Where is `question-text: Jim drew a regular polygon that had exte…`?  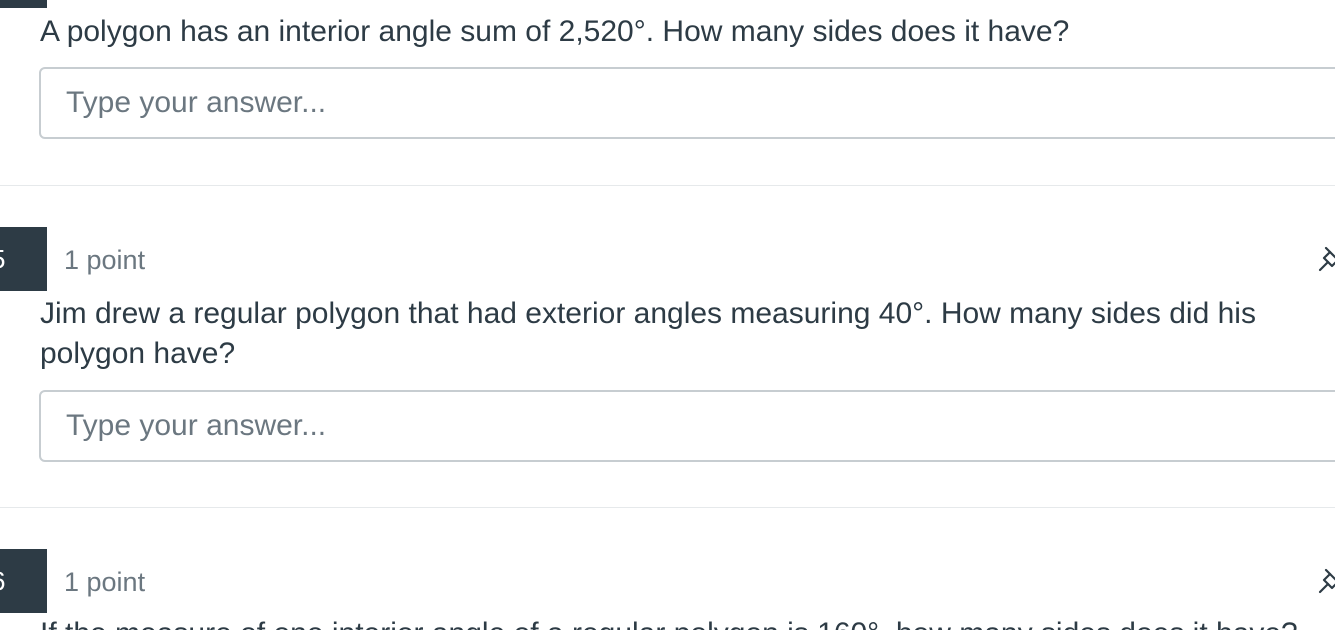
question-text: Jim drew a regular polygon that had exte… is located at coordinates (648, 333).